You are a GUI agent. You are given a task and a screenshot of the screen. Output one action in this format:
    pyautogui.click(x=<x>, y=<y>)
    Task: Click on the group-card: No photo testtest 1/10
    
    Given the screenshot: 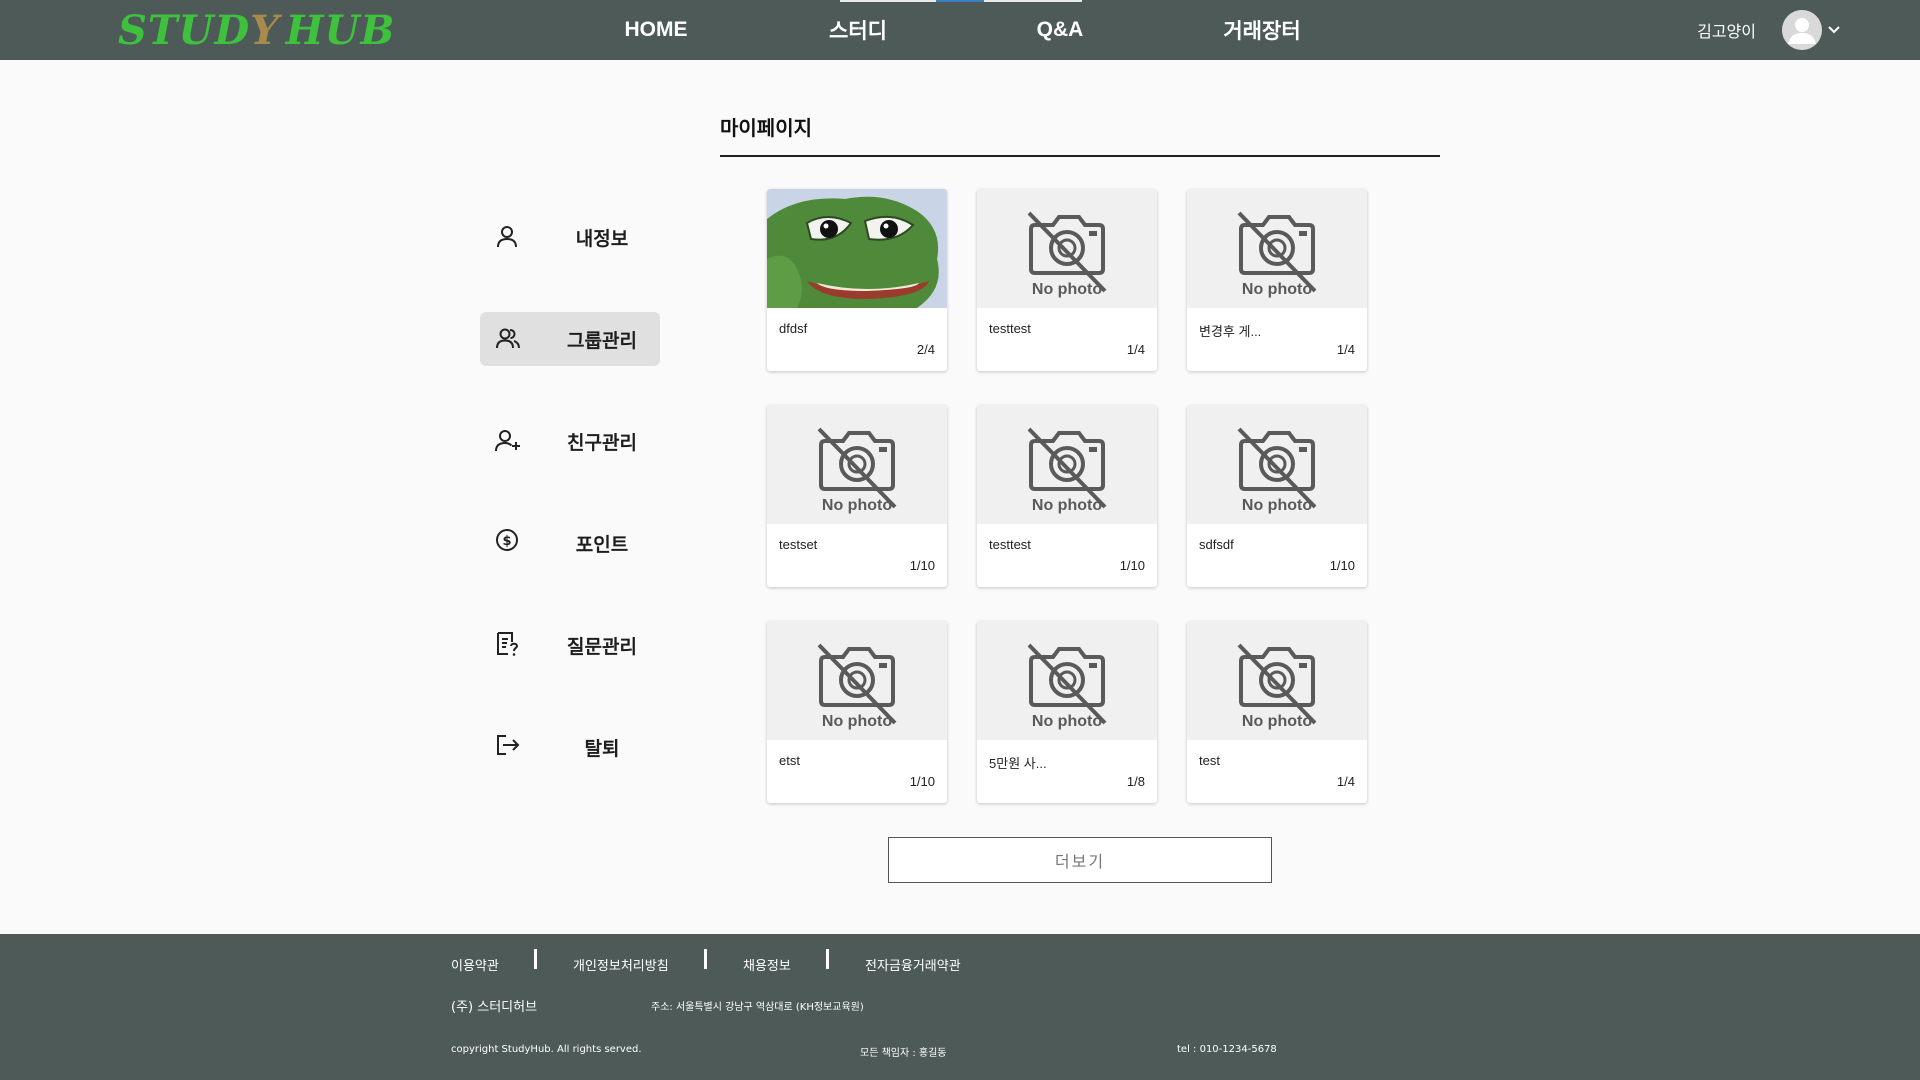 What is the action you would take?
    pyautogui.click(x=1067, y=496)
    